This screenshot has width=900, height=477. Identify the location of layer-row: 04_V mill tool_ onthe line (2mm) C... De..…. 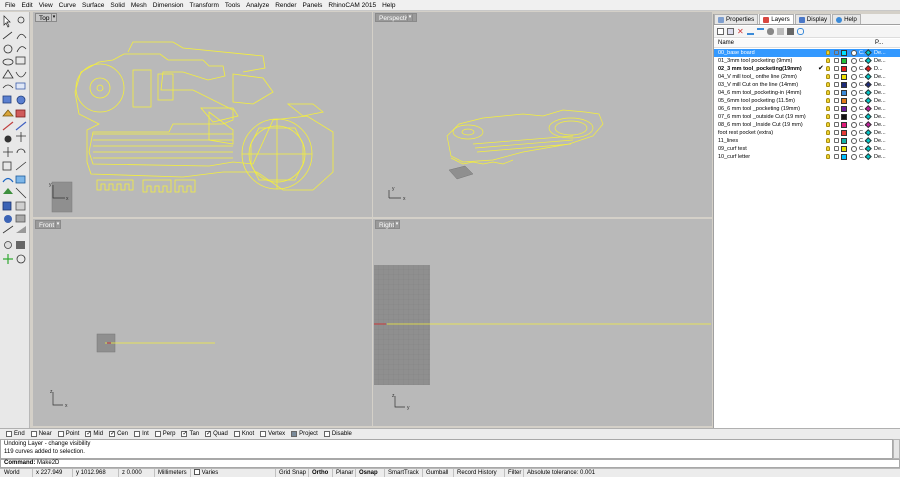
(807, 77).